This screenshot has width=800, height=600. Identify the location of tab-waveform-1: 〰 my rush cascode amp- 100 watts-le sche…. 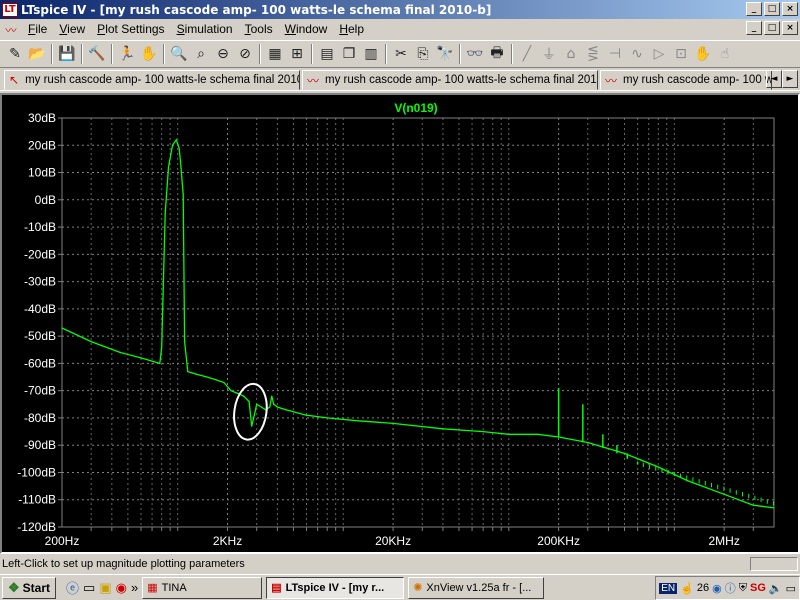
(450, 80).